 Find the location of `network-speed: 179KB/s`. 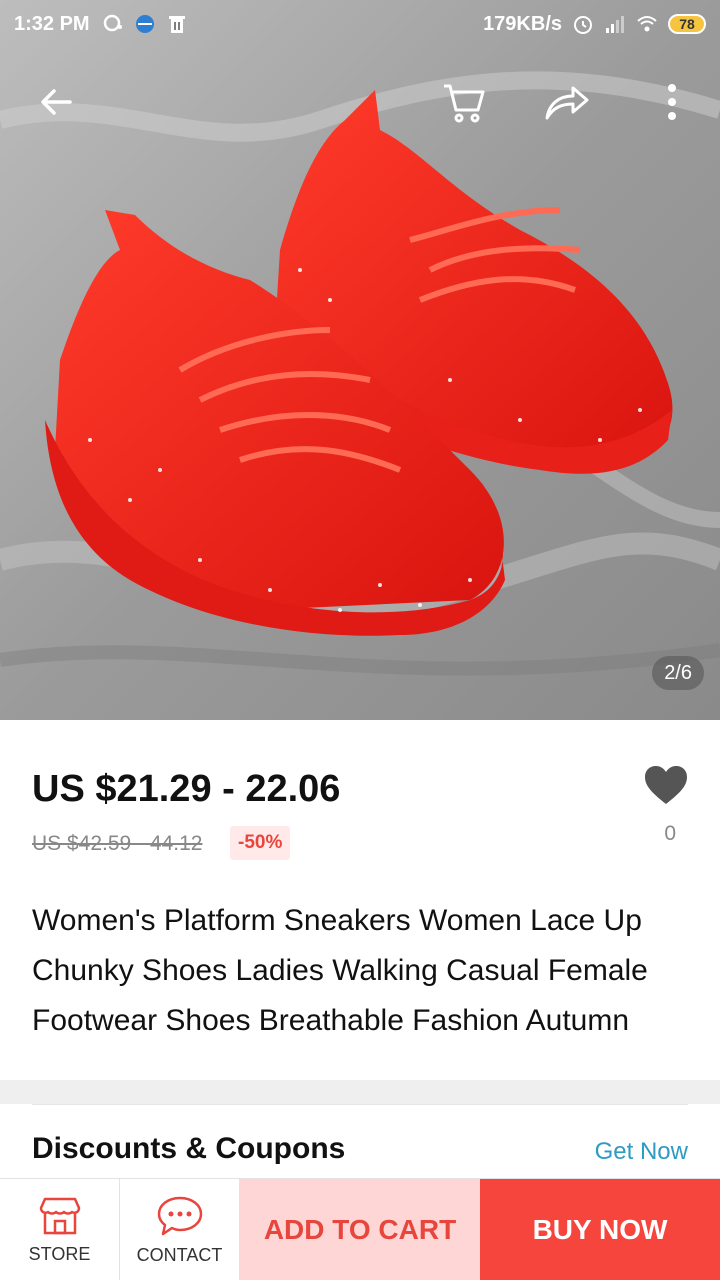

network-speed: 179KB/s is located at coordinates (522, 23).